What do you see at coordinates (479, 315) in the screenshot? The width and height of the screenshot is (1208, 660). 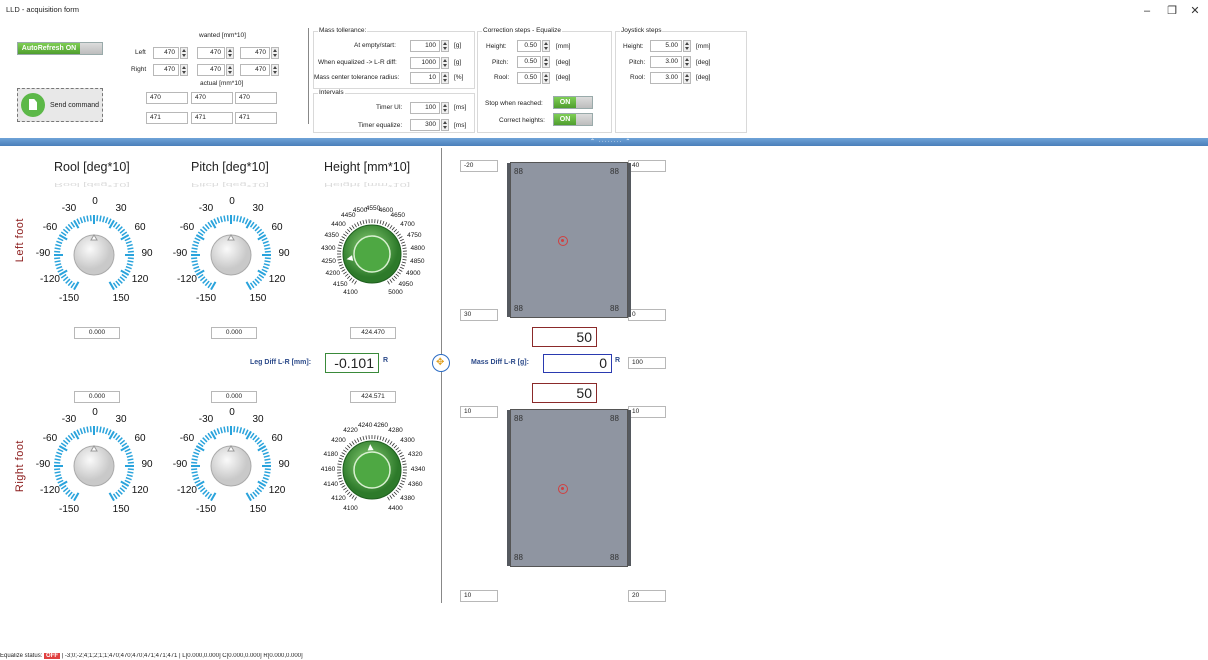 I see `upper-bl-value: 30` at bounding box center [479, 315].